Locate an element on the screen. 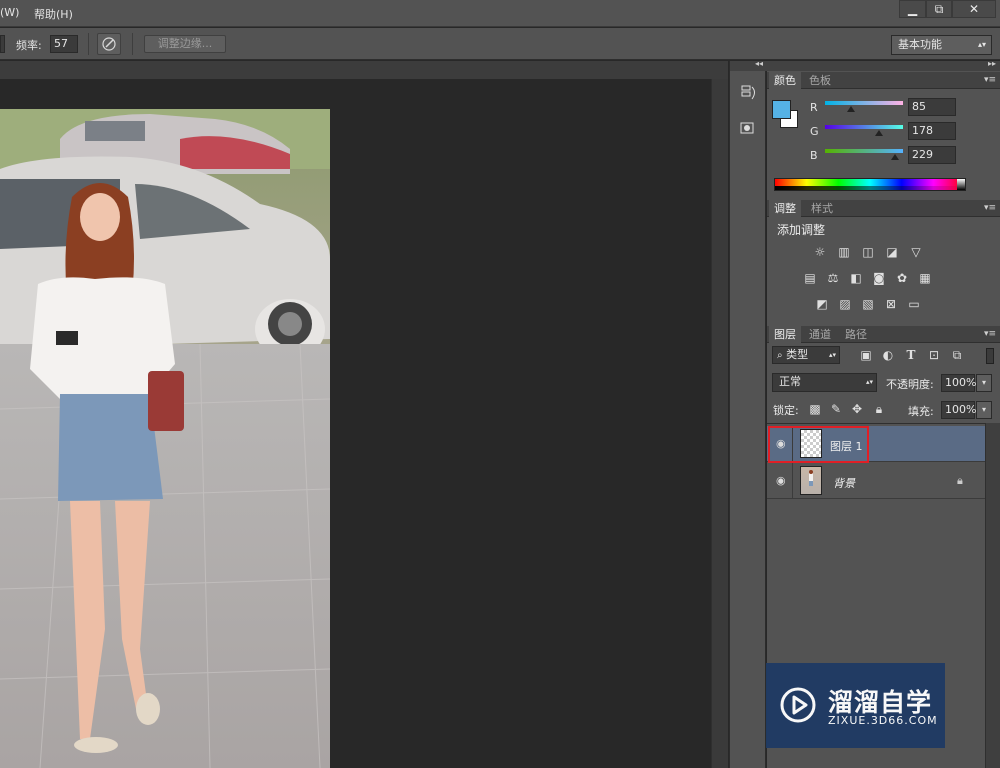  channel-label: B is located at coordinates (814, 155).